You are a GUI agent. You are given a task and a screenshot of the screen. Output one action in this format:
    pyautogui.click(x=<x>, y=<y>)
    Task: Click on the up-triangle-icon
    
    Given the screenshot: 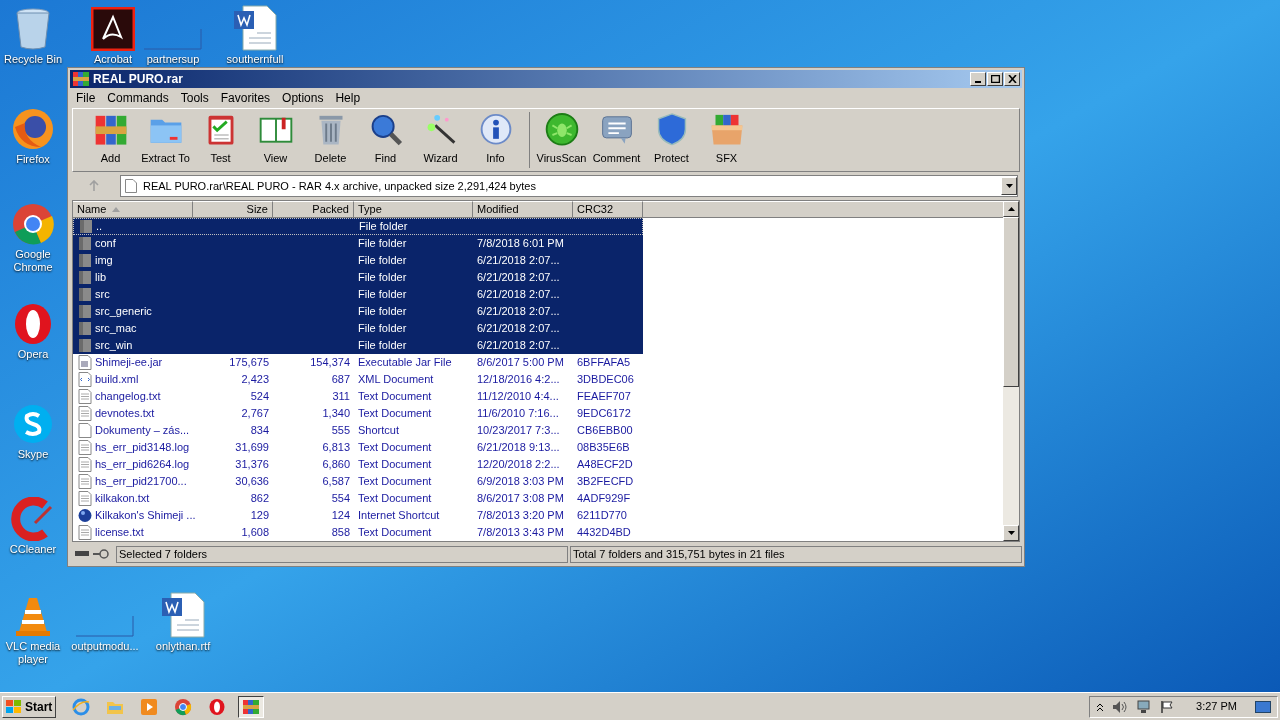 What is the action you would take?
    pyautogui.click(x=1011, y=209)
    